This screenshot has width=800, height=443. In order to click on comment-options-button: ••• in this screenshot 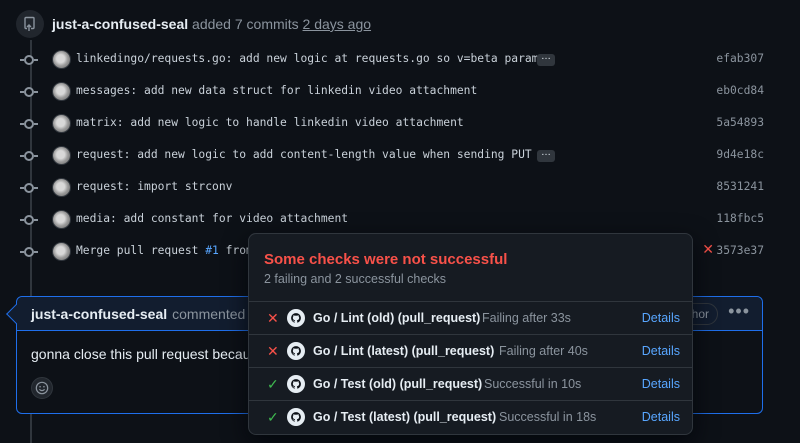, I will do `click(739, 311)`.